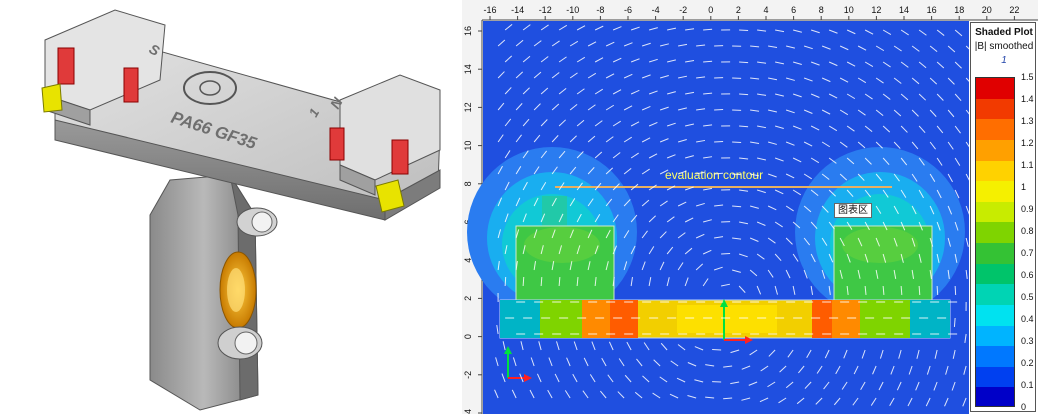  Describe the element at coordinates (904, 10) in the screenshot. I see `x-tick-label: 14` at that location.